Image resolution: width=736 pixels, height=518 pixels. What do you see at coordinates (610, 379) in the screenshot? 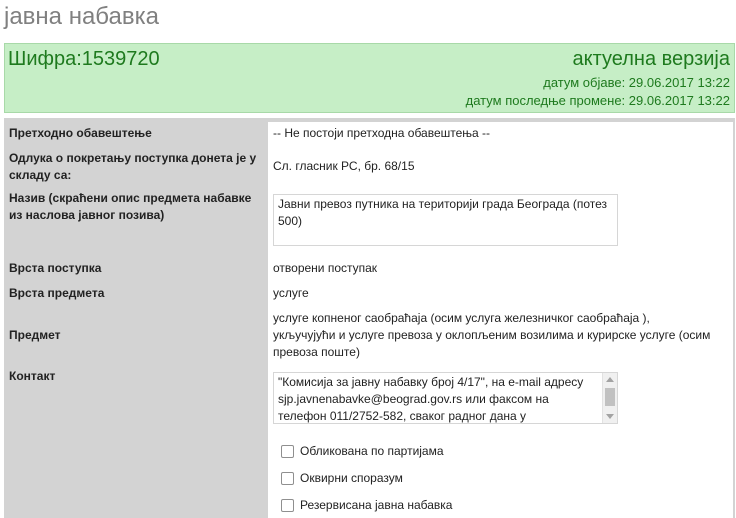
I see `scroll-up-arrow-icon` at bounding box center [610, 379].